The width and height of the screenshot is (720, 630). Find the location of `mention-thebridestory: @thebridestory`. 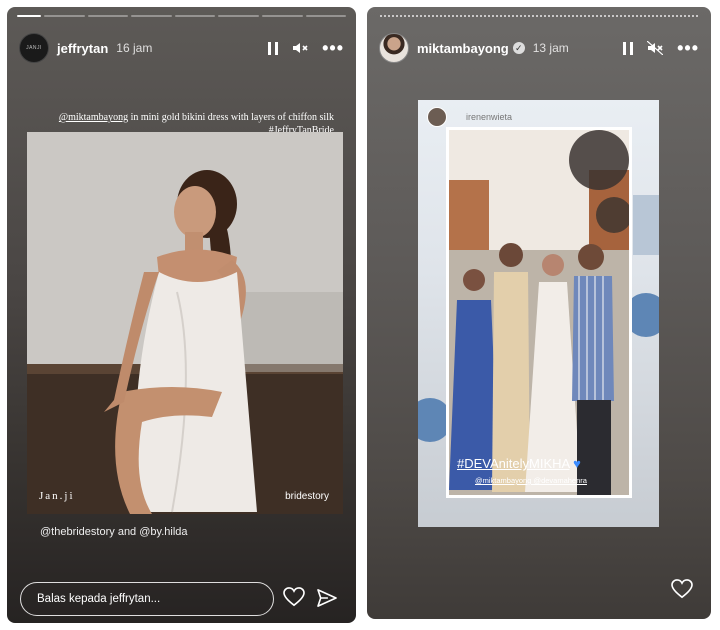

mention-thebridestory: @thebridestory is located at coordinates (77, 532).